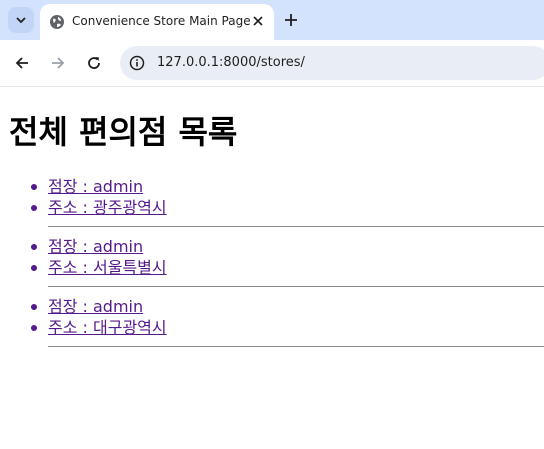 The width and height of the screenshot is (544, 449). Describe the element at coordinates (107, 327) in the screenshot. I see `store-address-link: 주소 : 대구광역시` at that location.